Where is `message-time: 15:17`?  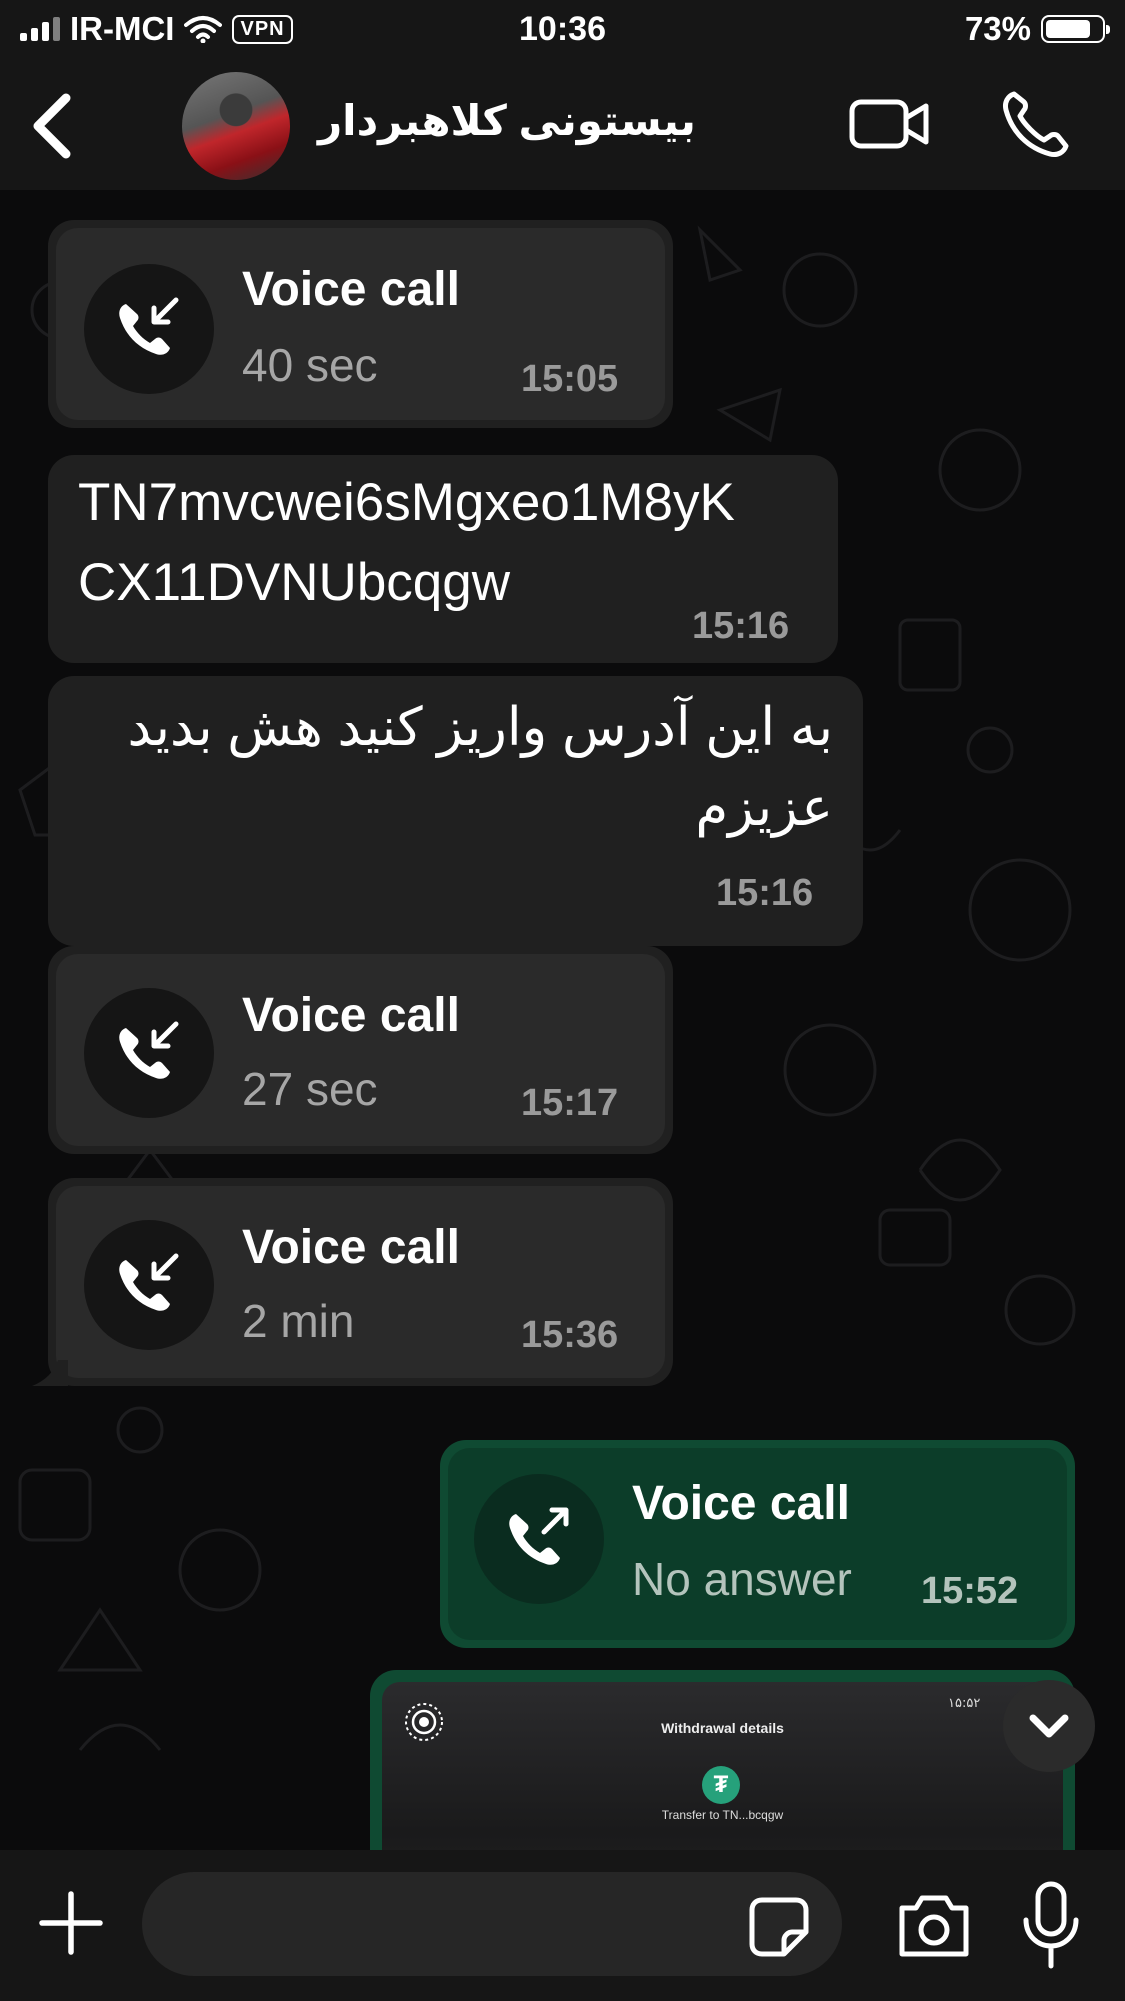 message-time: 15:17 is located at coordinates (570, 1103).